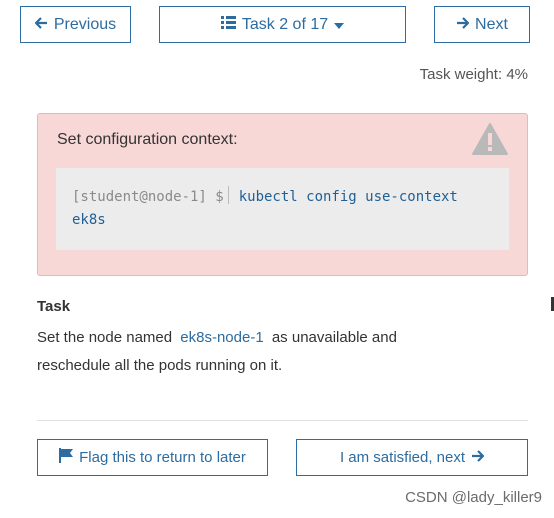 The height and width of the screenshot is (518, 554). I want to click on next-label: Next, so click(491, 24).